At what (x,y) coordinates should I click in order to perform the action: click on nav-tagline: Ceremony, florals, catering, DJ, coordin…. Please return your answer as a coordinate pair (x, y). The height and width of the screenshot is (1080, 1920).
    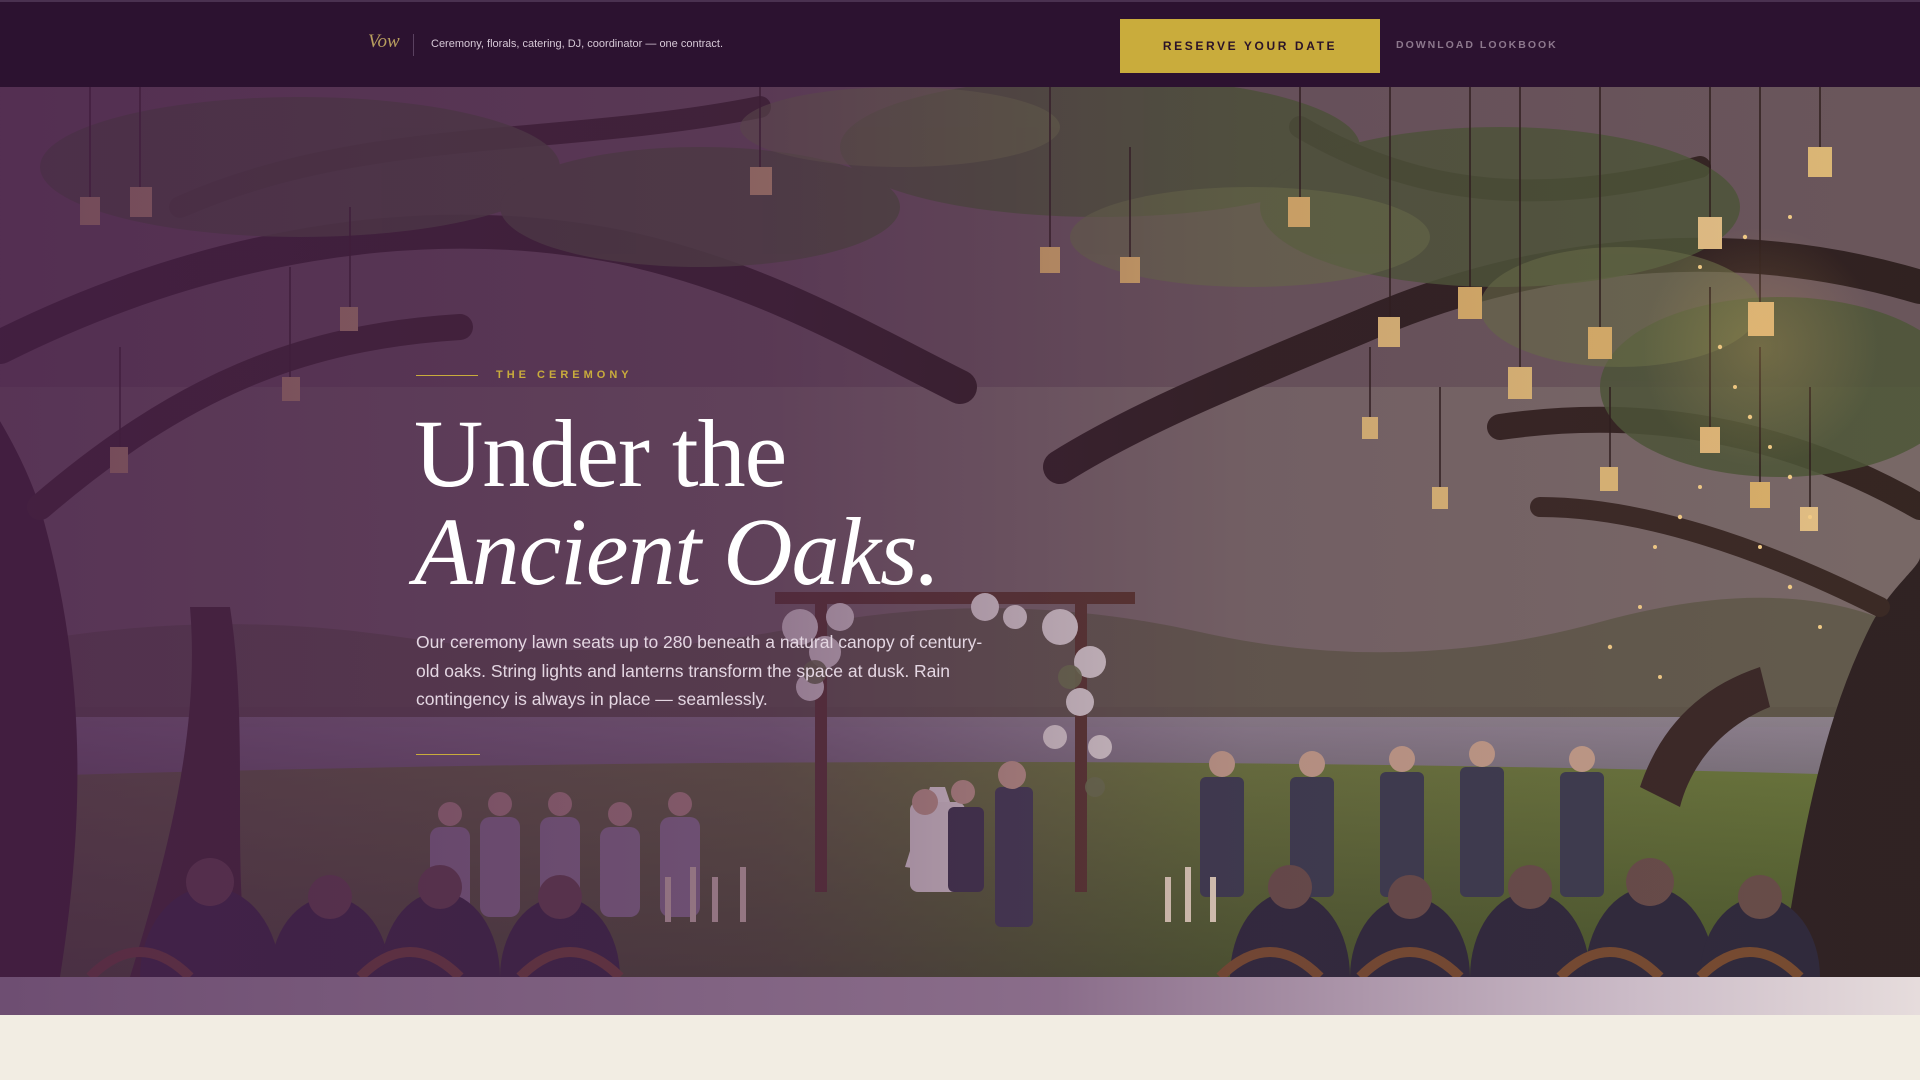
    Looking at the image, I should click on (577, 44).